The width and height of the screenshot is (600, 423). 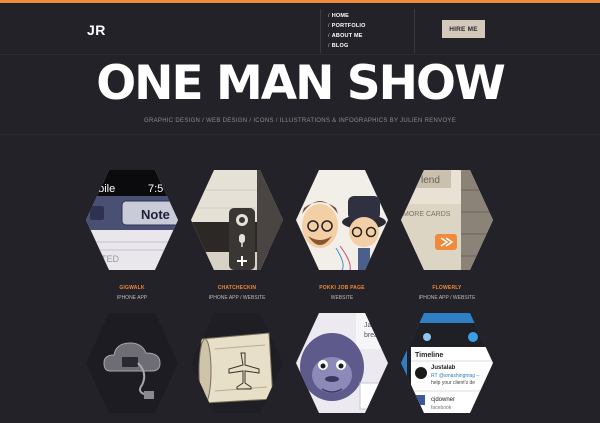 I want to click on portfolio-item-blueprint, so click(x=237, y=363).